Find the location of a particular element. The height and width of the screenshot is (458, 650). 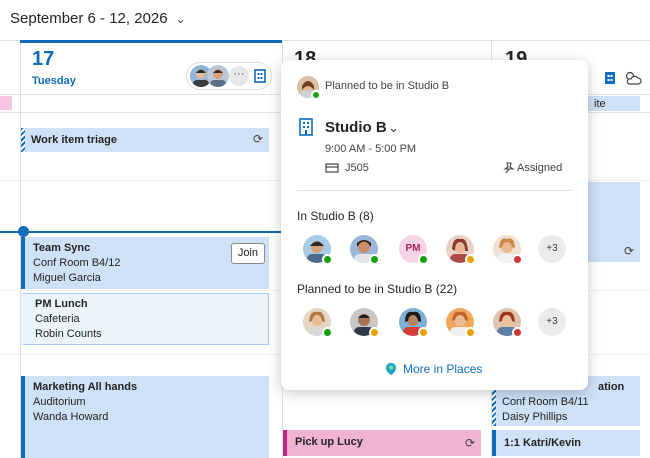

event-title: Team Sync is located at coordinates (62, 248).